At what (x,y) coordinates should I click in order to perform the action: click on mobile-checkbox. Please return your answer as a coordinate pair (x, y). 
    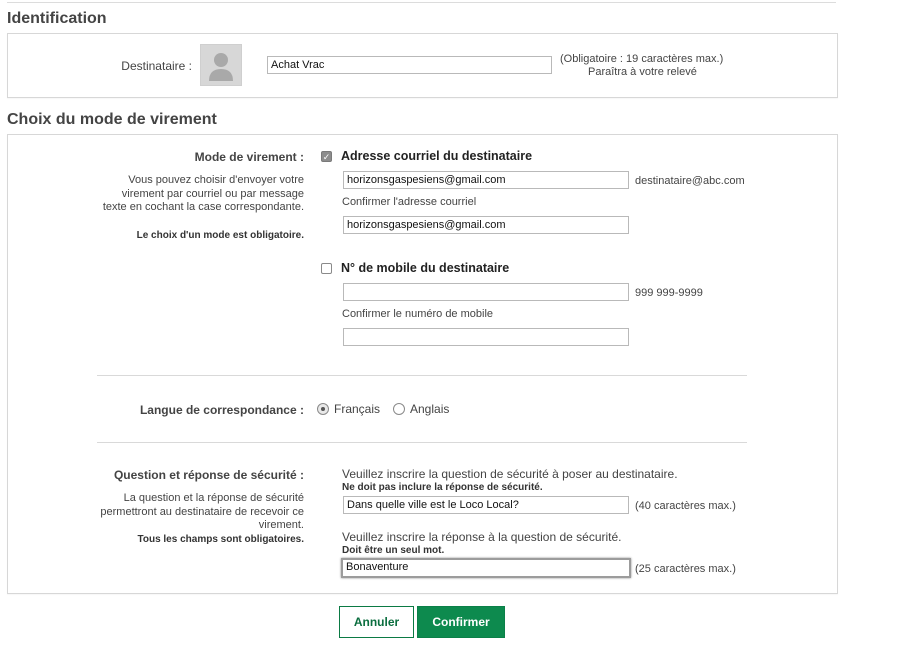
    Looking at the image, I should click on (326, 268).